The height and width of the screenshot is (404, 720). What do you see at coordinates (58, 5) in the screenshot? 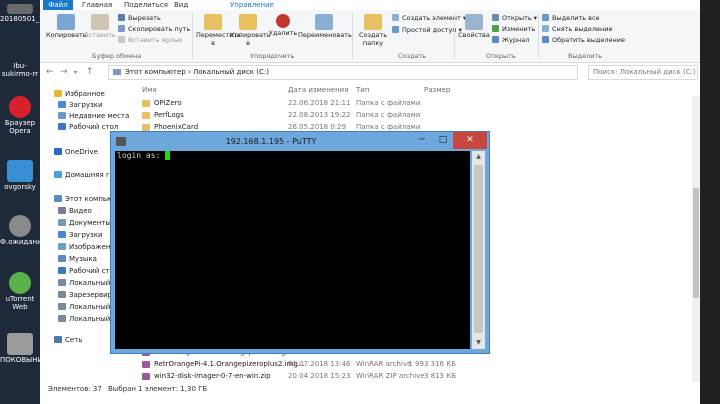
I see `tab-file: Файл` at bounding box center [58, 5].